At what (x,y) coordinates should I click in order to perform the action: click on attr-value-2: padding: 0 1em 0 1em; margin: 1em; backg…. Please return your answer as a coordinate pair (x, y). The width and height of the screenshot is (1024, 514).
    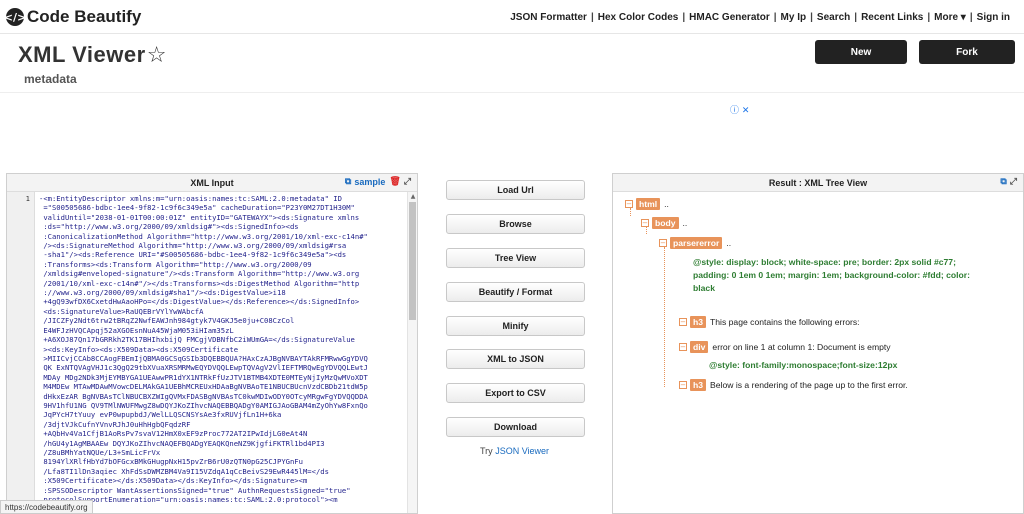
    Looking at the image, I should click on (831, 275).